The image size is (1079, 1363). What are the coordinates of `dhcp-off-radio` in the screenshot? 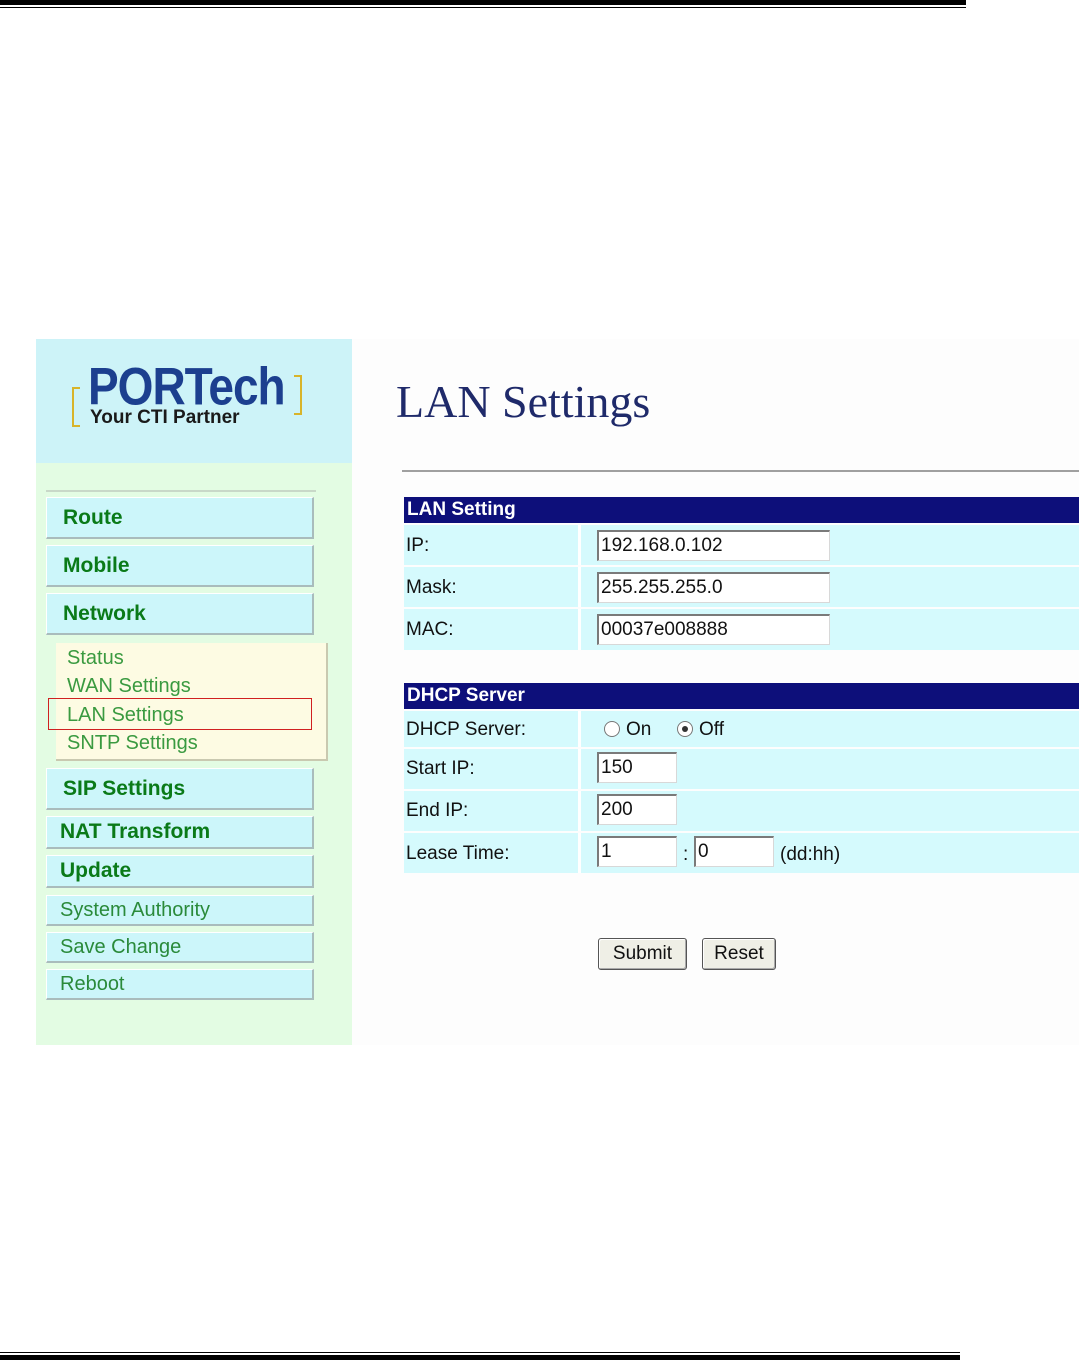 It's located at (685, 729).